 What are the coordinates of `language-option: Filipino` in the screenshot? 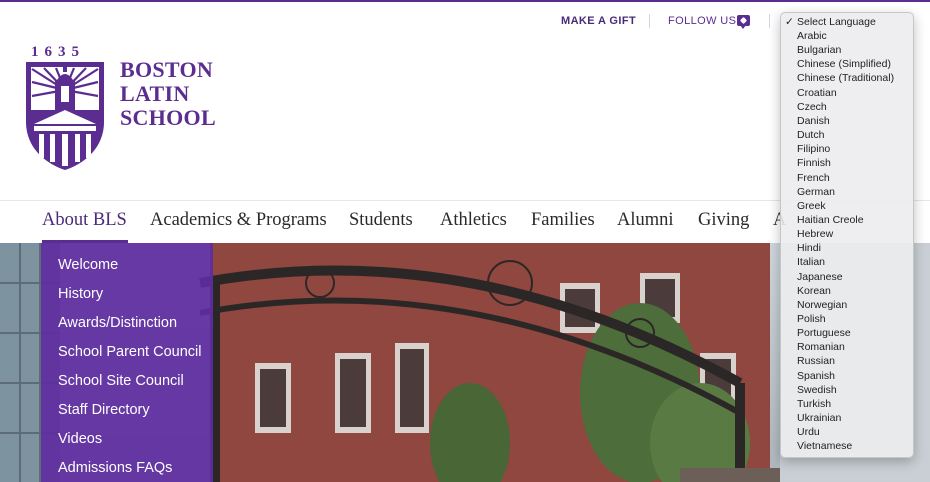 It's located at (813, 149).